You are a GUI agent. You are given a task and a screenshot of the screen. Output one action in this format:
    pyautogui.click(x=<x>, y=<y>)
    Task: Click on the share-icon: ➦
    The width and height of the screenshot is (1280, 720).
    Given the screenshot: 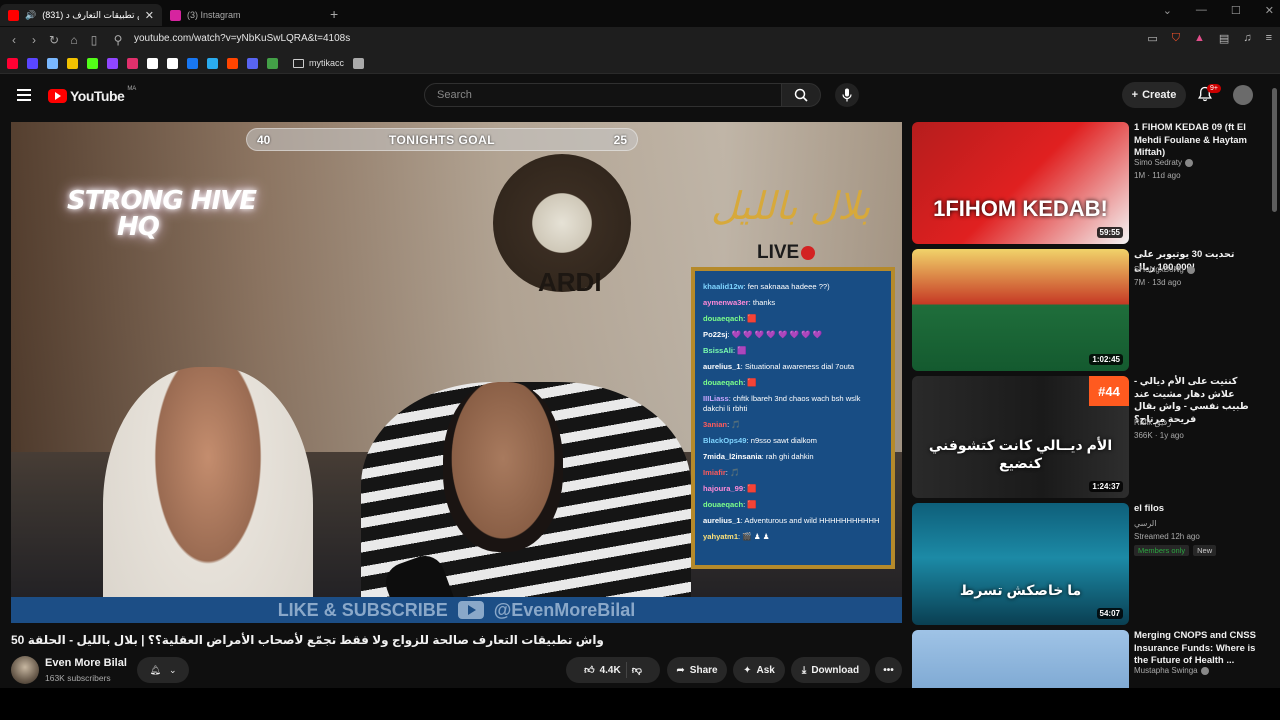 What is the action you would take?
    pyautogui.click(x=680, y=670)
    